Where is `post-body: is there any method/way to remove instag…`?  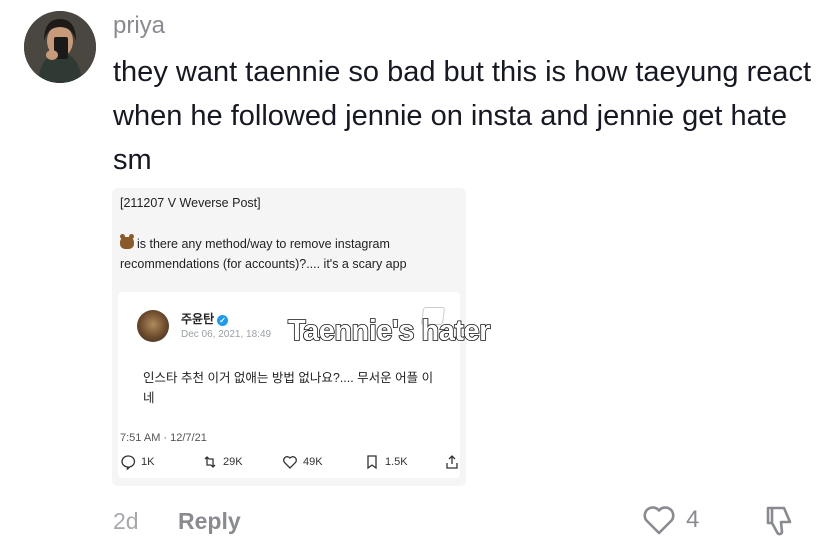
post-body: is there any method/way to remove instag… is located at coordinates (290, 254).